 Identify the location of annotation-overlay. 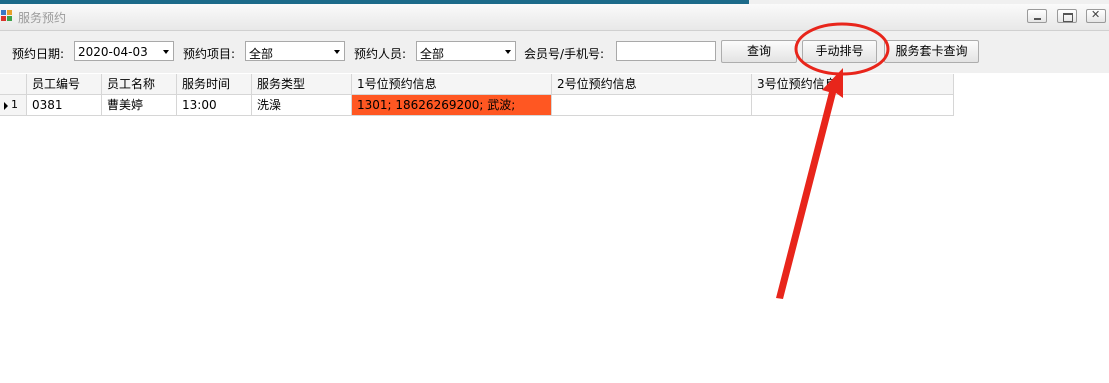
(833, 160).